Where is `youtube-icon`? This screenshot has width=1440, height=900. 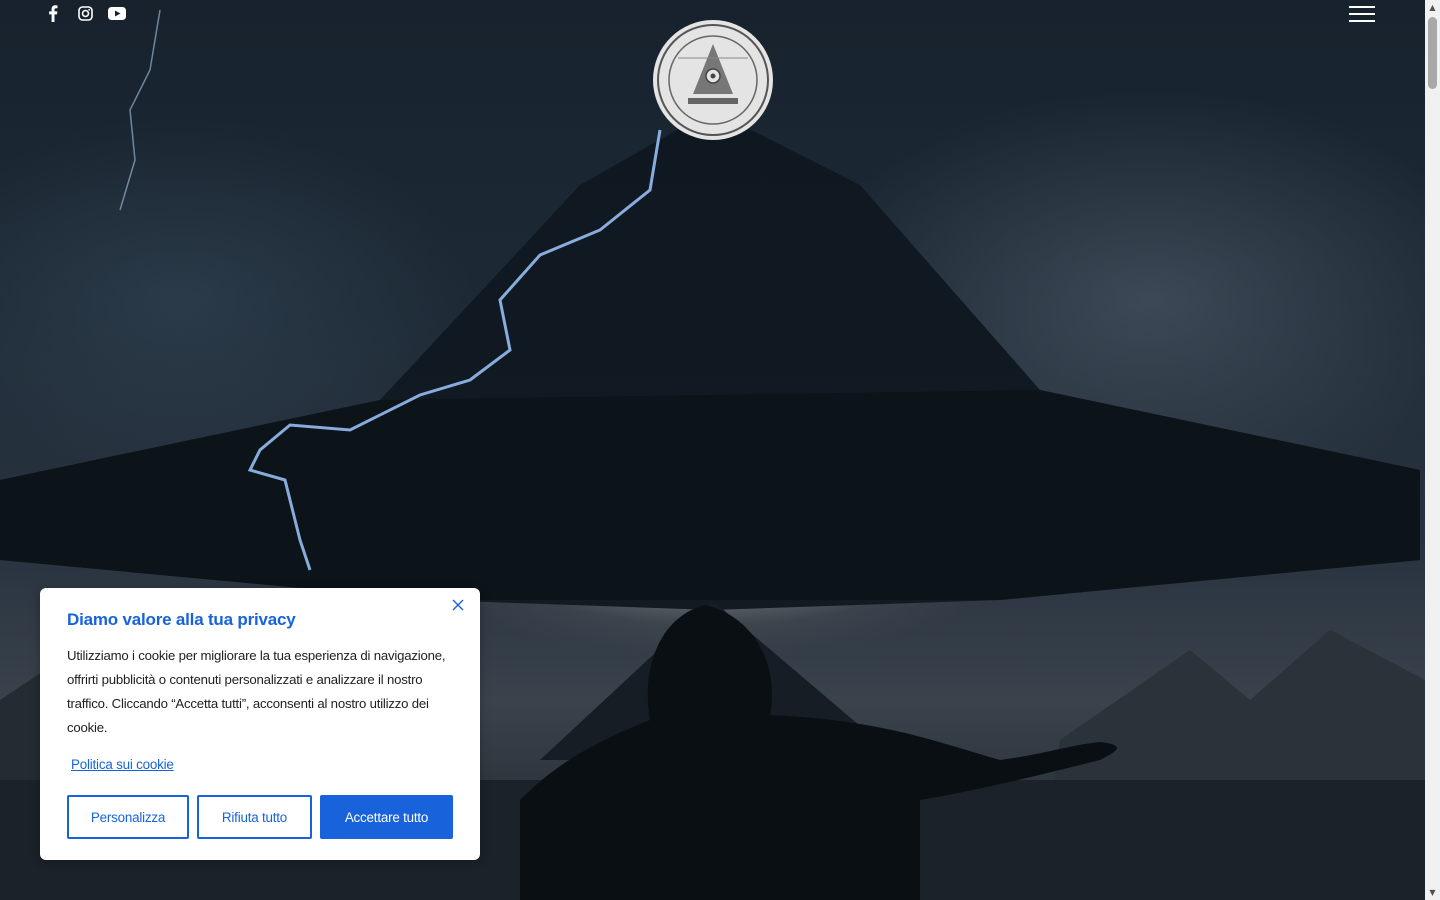 youtube-icon is located at coordinates (117, 13).